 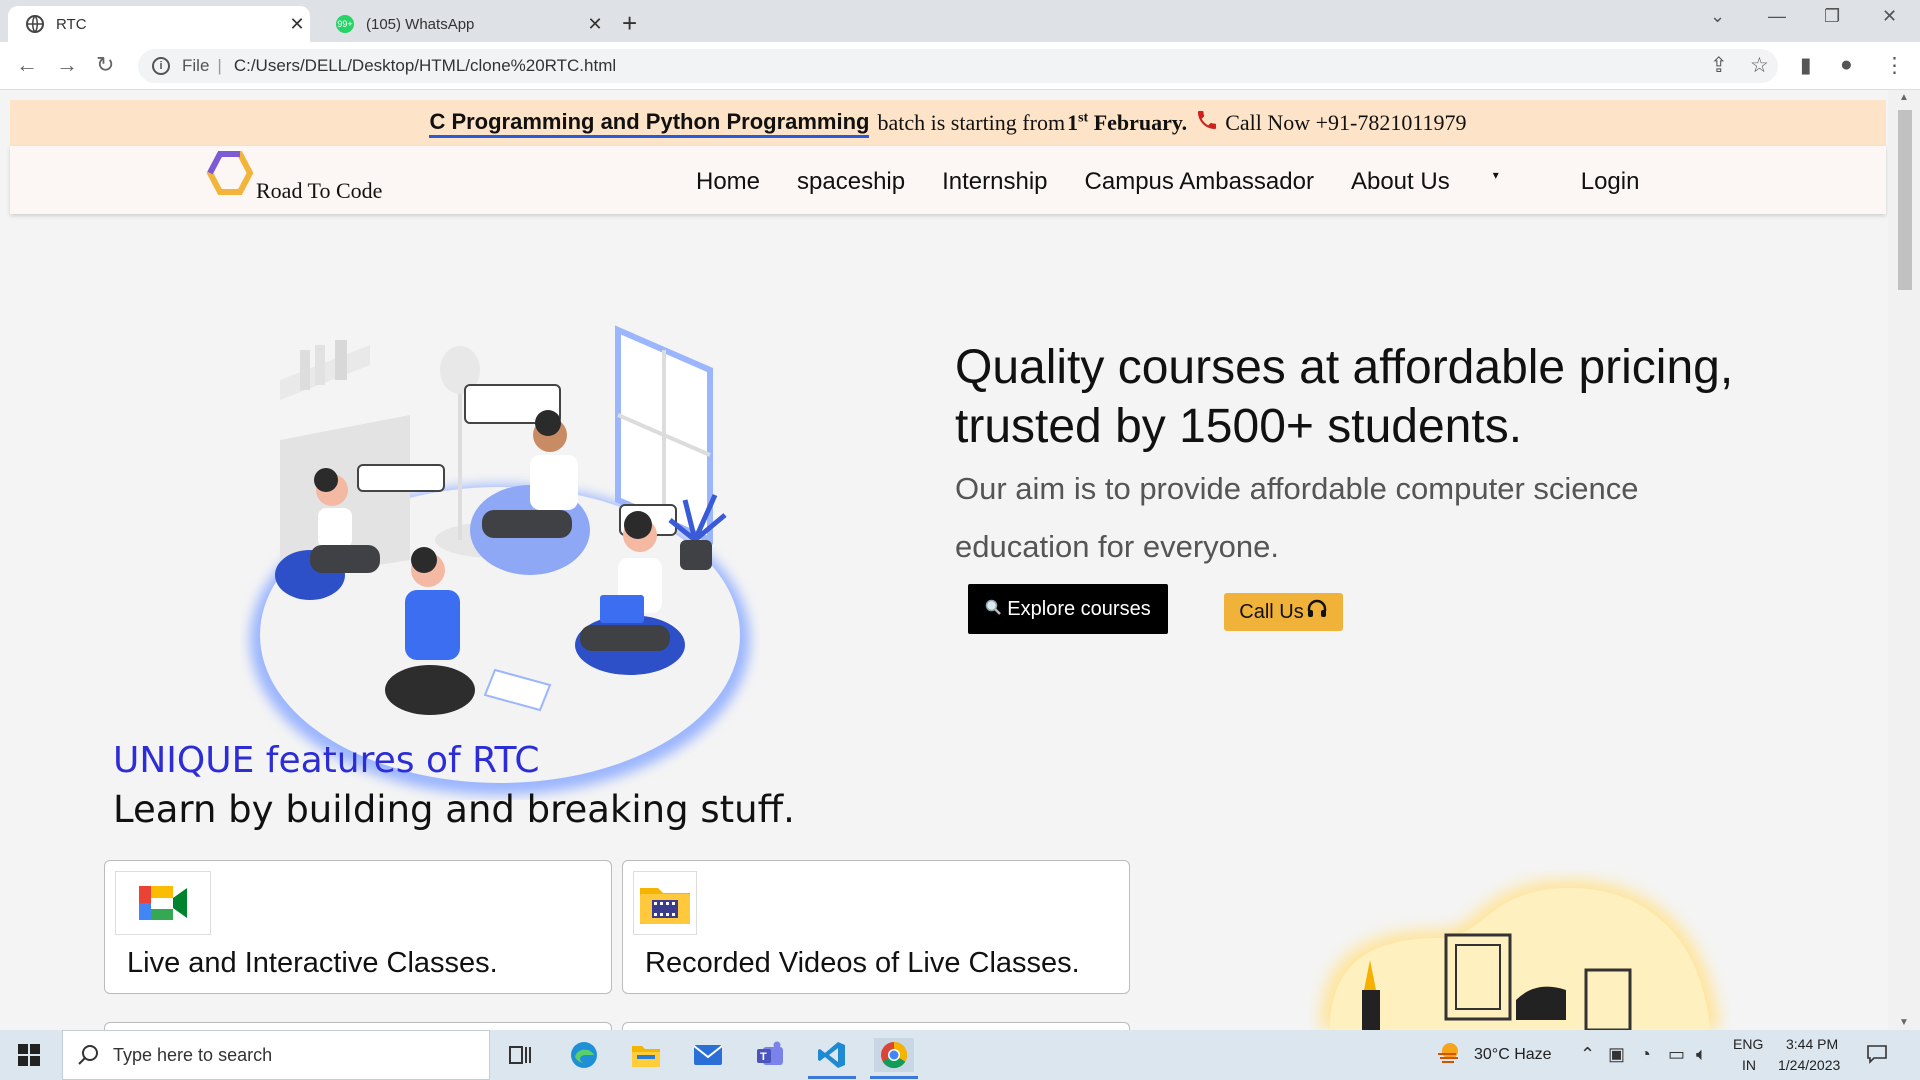 What do you see at coordinates (1904, 97) in the screenshot?
I see `scroll-up-icon: ▲` at bounding box center [1904, 97].